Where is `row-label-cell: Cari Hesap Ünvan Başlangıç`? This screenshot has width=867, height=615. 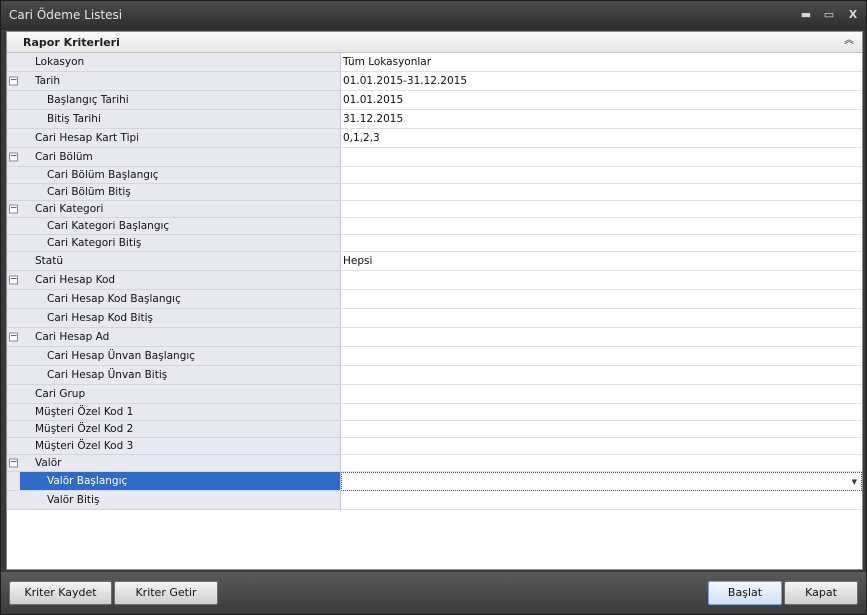
row-label-cell: Cari Hesap Ünvan Başlangıç is located at coordinates (174, 356).